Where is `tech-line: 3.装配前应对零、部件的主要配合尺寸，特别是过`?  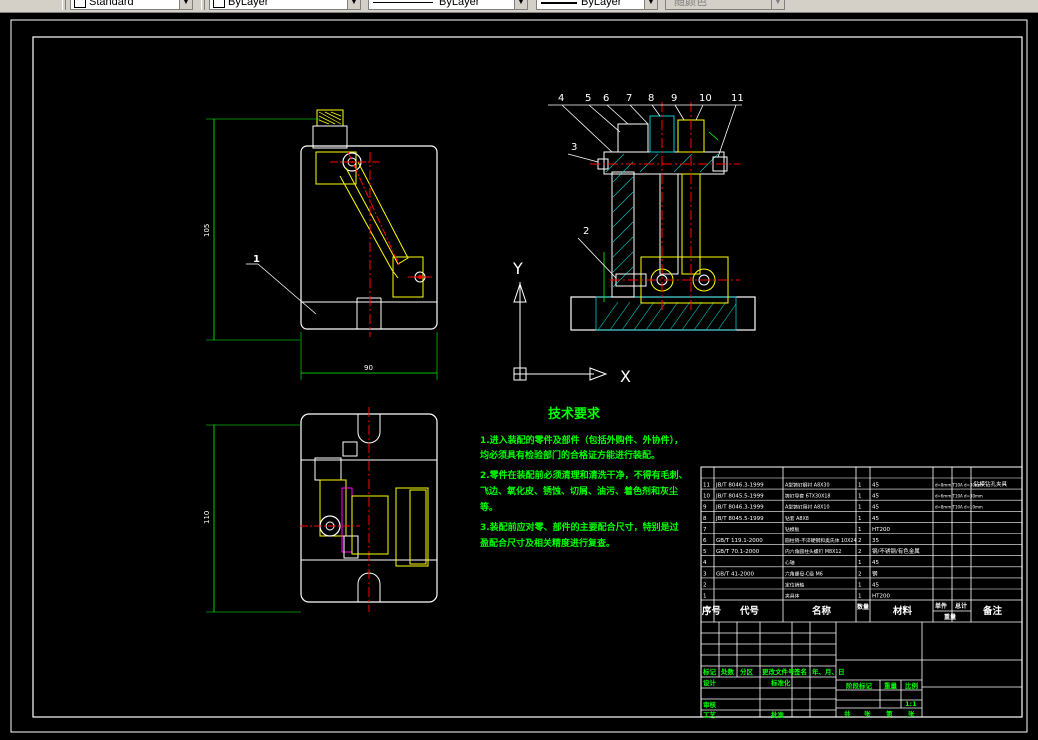
tech-line: 3.装配前应对零、部件的主要配合尺寸，特别是过 is located at coordinates (579, 527).